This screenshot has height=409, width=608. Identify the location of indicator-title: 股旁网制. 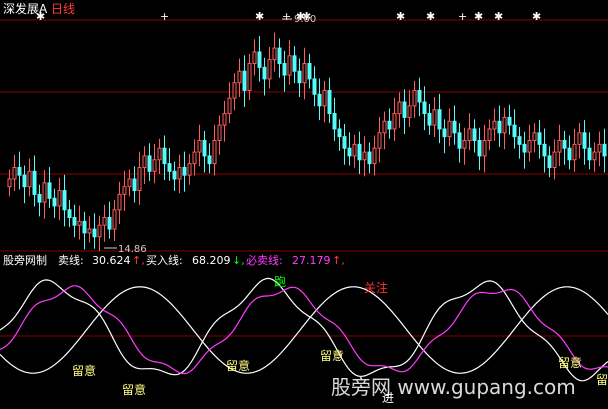
(25, 260).